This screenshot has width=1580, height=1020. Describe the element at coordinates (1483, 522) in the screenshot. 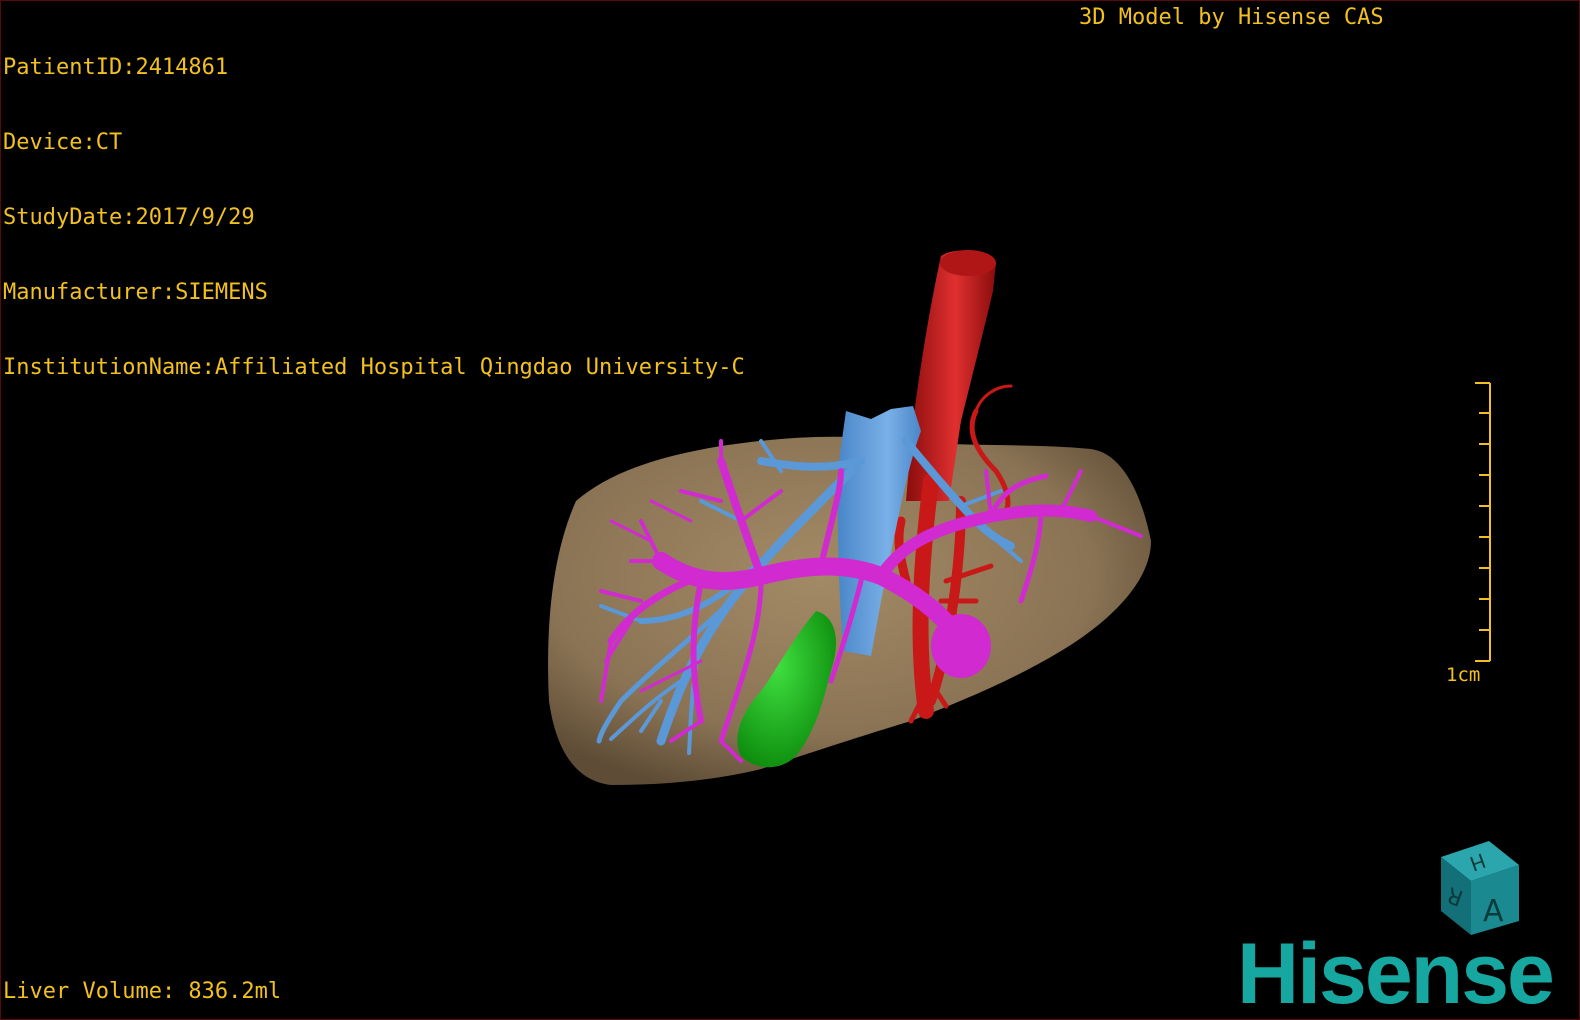

I see `scale-bar` at that location.